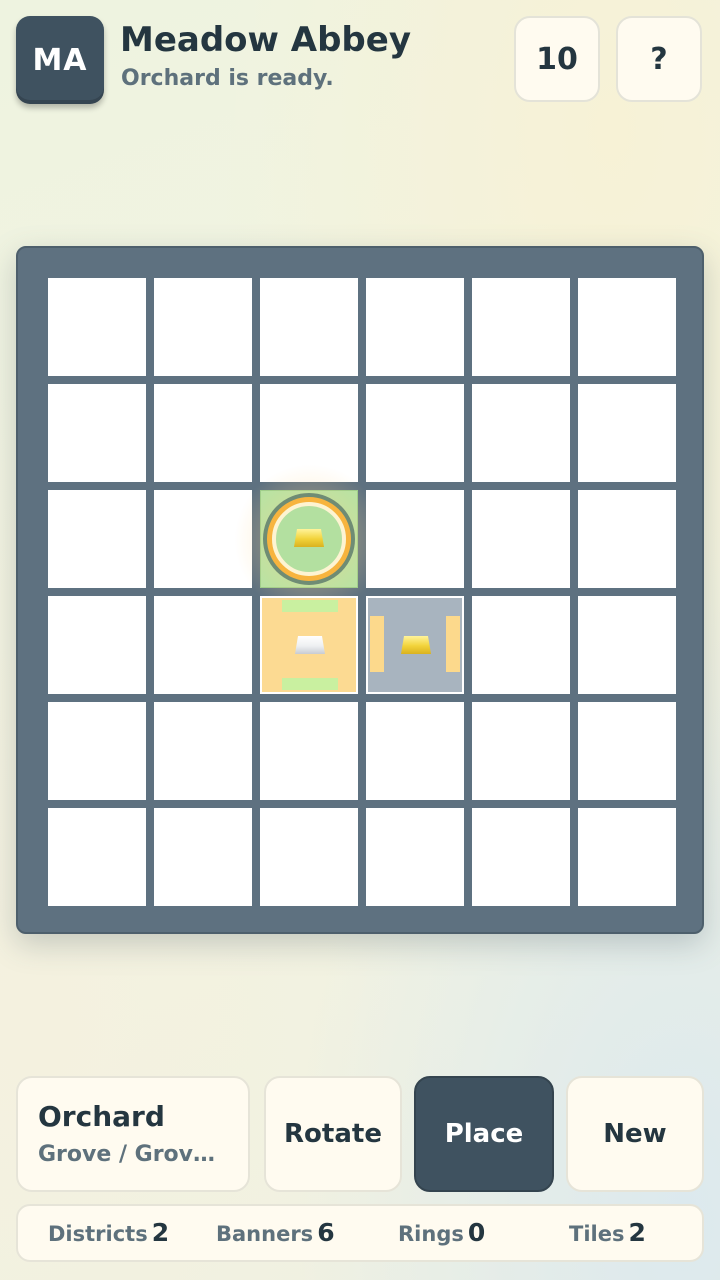 The width and height of the screenshot is (720, 1280). Describe the element at coordinates (484, 1134) in the screenshot. I see `place-button: Place` at that location.